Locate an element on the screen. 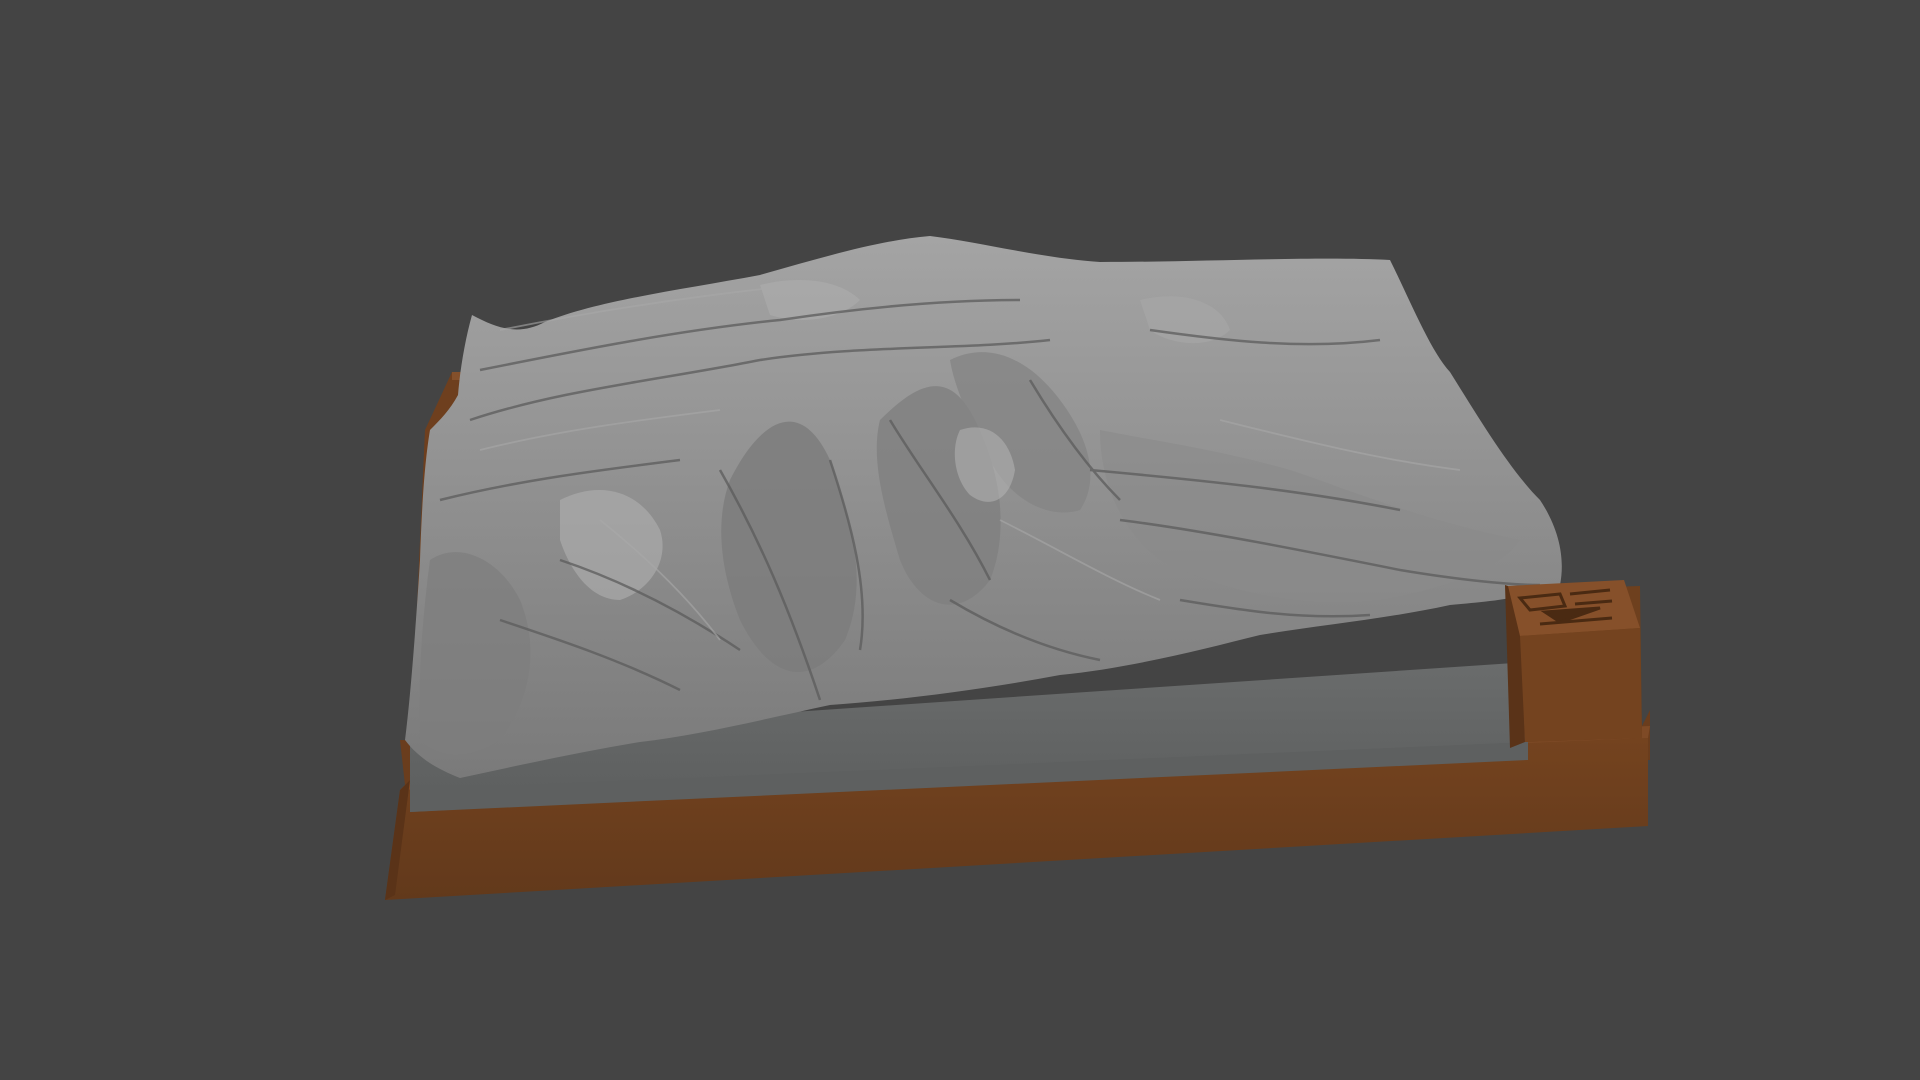 This screenshot has width=1920, height=1080. label-block is located at coordinates (1573, 664).